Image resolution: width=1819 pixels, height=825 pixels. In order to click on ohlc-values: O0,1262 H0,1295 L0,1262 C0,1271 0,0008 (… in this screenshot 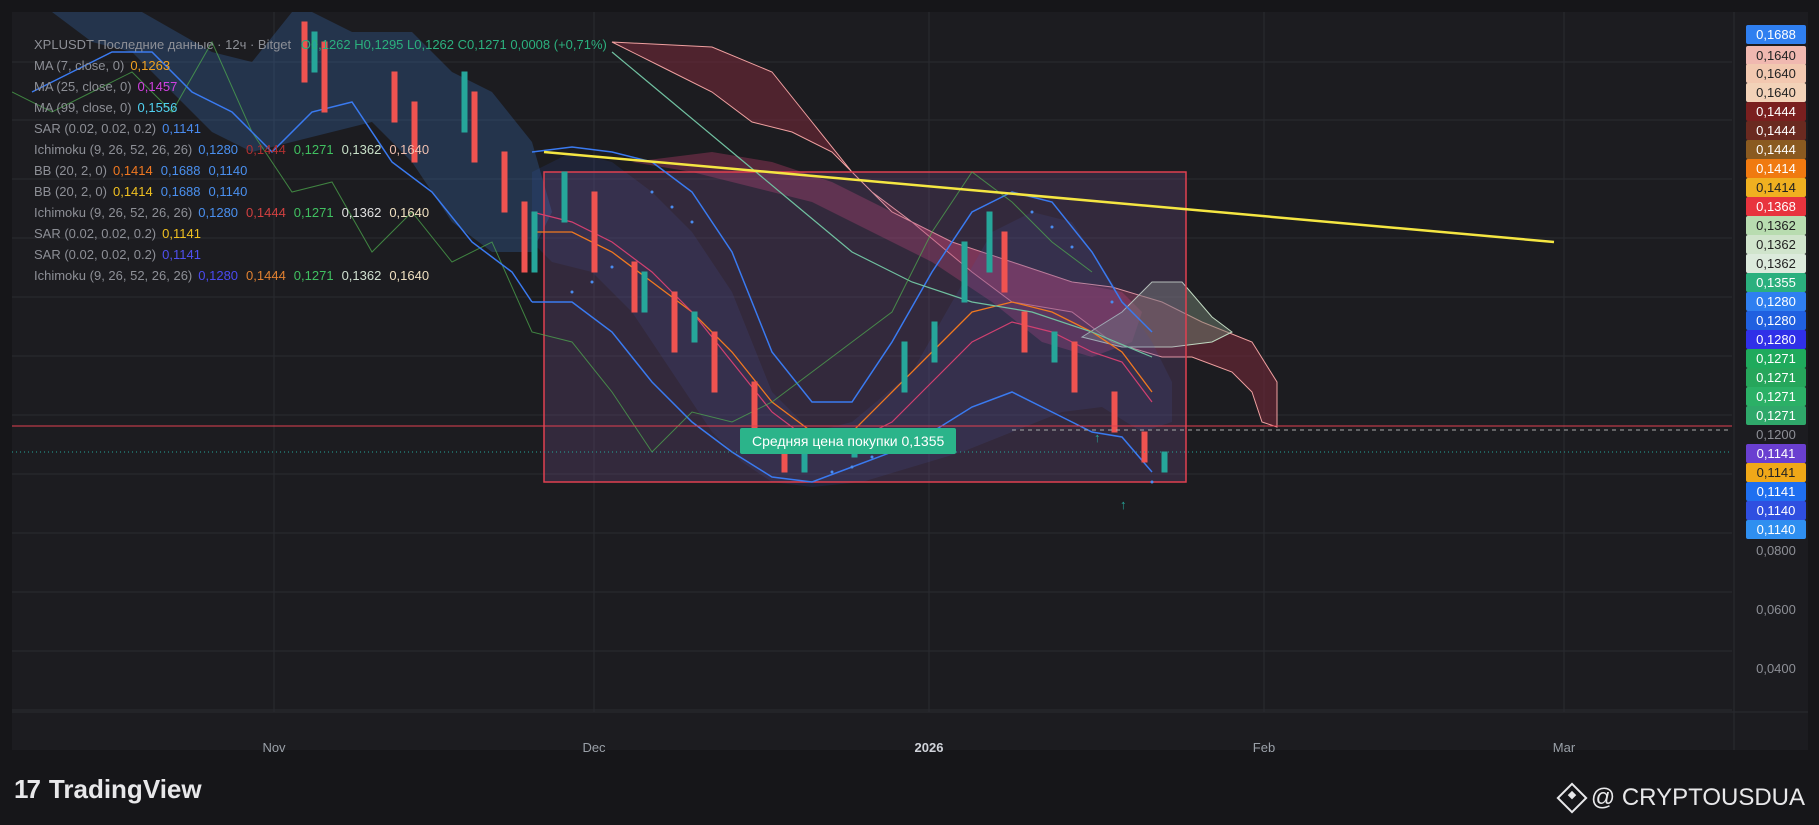, I will do `click(453, 44)`.